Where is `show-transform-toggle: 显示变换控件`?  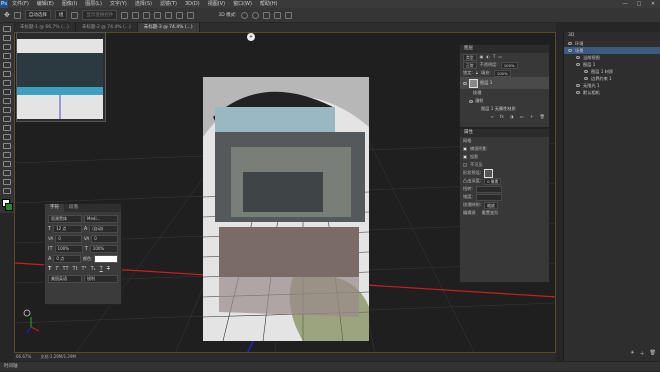
show-transform-toggle: 显示变换控件 is located at coordinates (100, 15).